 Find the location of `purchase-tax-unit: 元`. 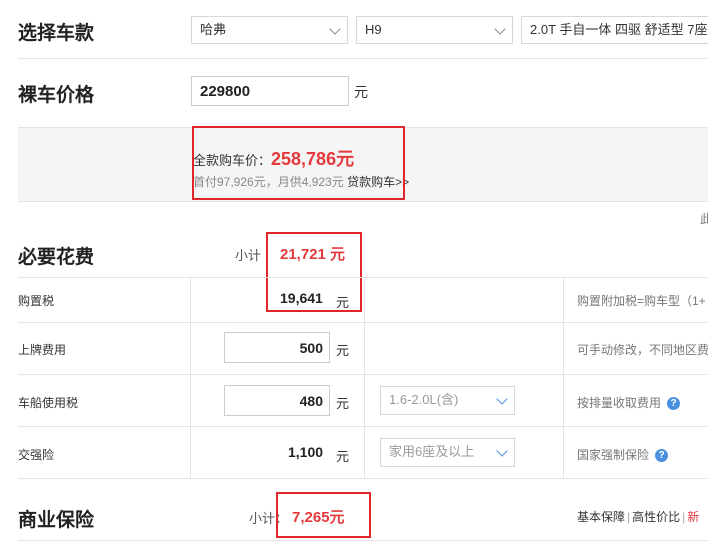

purchase-tax-unit: 元 is located at coordinates (343, 302).